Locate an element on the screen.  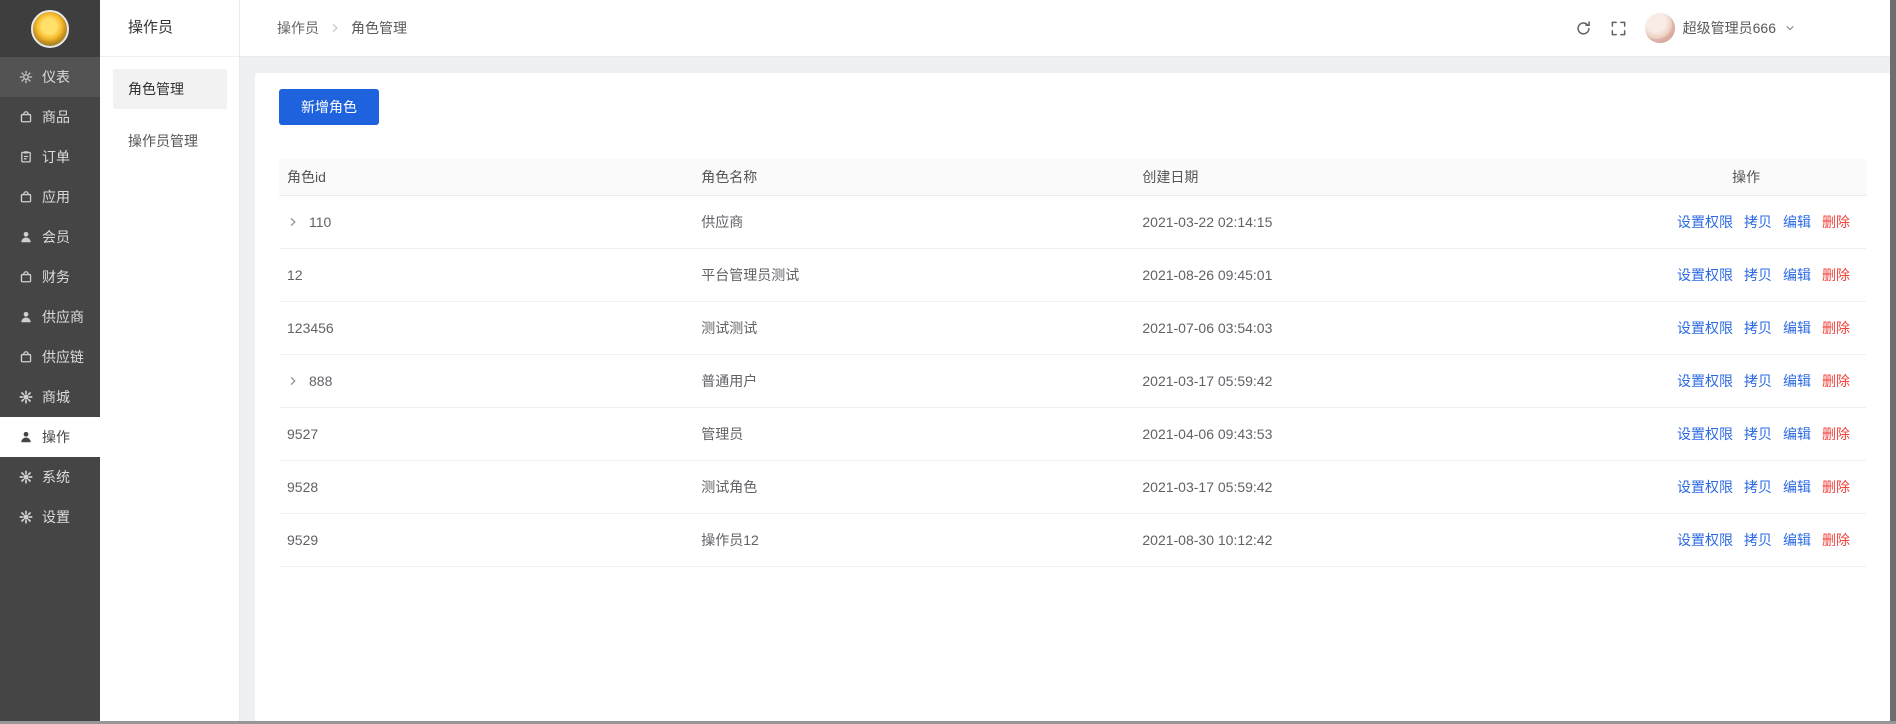
cell-role-name: 测试角色 is located at coordinates (914, 487).